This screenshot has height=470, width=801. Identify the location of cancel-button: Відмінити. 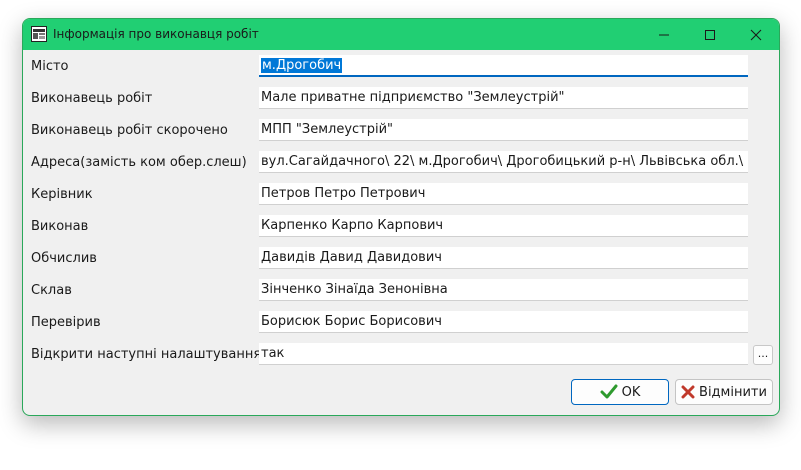
(724, 392).